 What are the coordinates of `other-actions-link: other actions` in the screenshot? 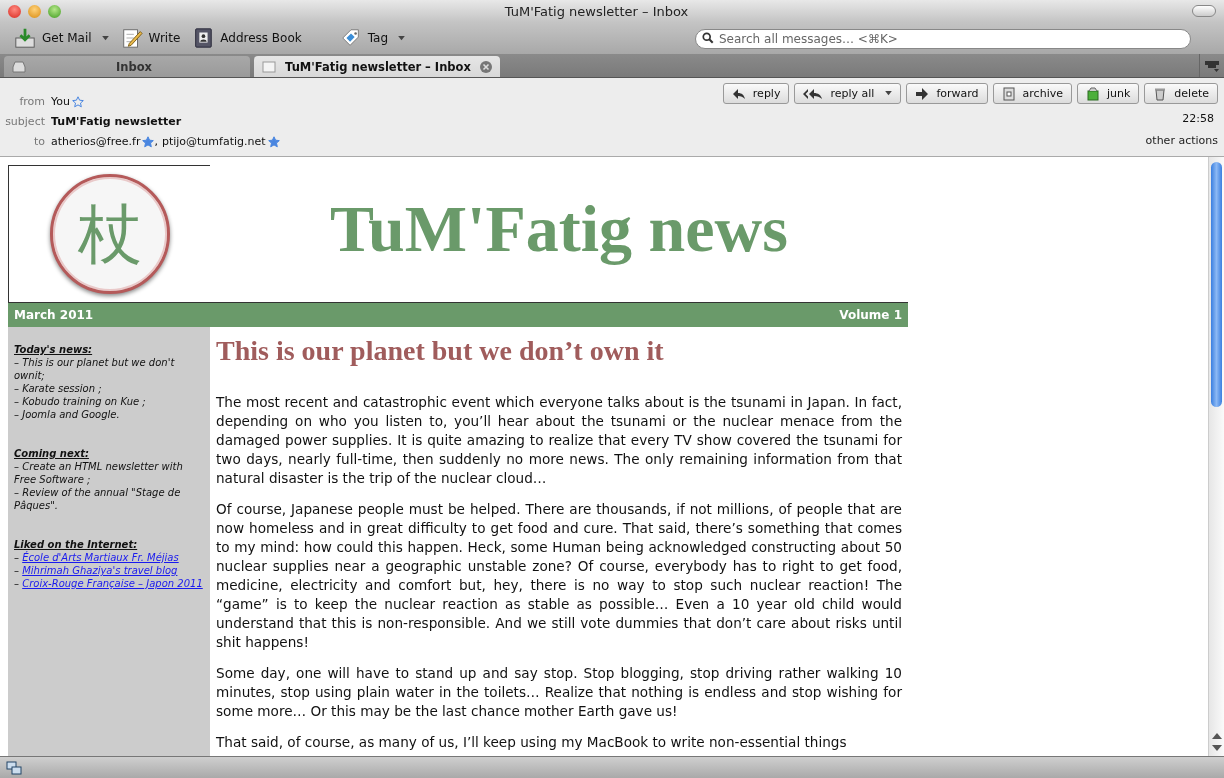 It's located at (1181, 140).